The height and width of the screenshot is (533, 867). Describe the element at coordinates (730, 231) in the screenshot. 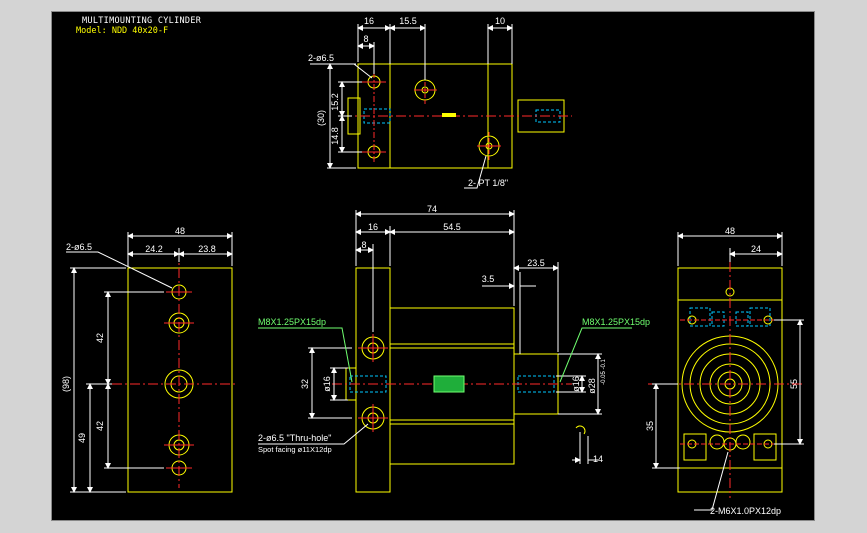

I see `dim-right-48: 48` at that location.